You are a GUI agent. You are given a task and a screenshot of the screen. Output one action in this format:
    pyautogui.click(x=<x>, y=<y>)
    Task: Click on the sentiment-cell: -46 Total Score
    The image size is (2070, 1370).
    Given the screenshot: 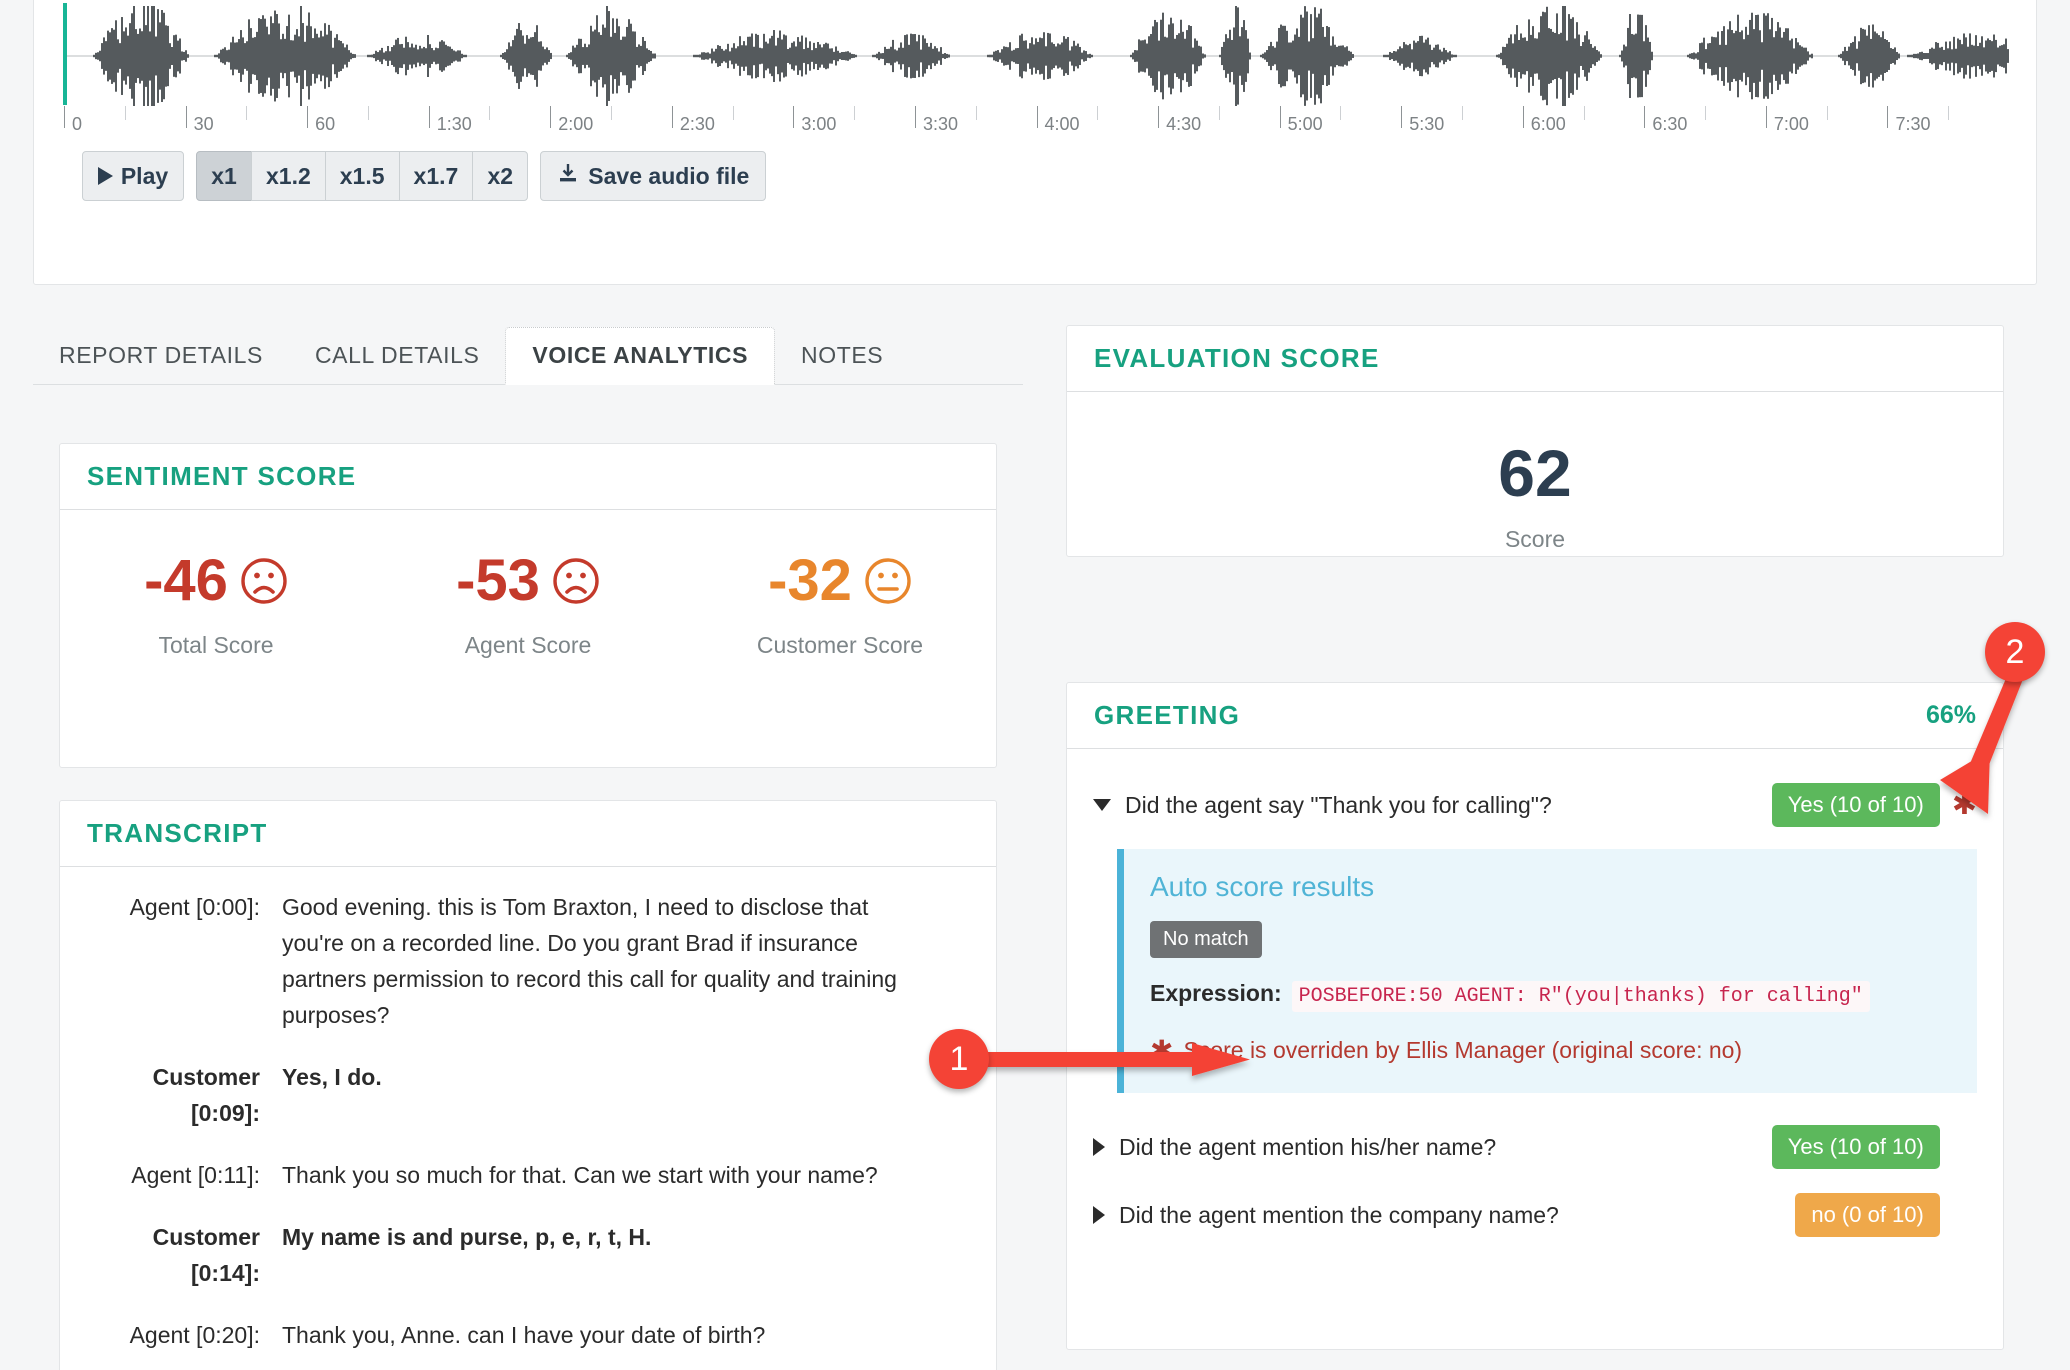 What is the action you would take?
    pyautogui.click(x=216, y=605)
    